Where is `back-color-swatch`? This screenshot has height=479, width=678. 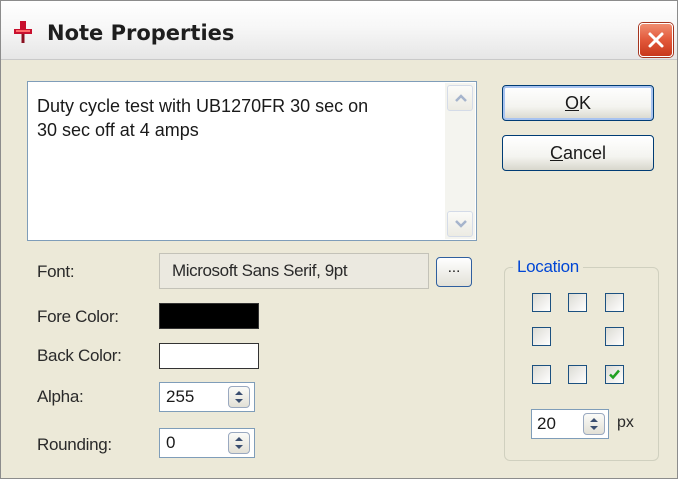
back-color-swatch is located at coordinates (209, 356).